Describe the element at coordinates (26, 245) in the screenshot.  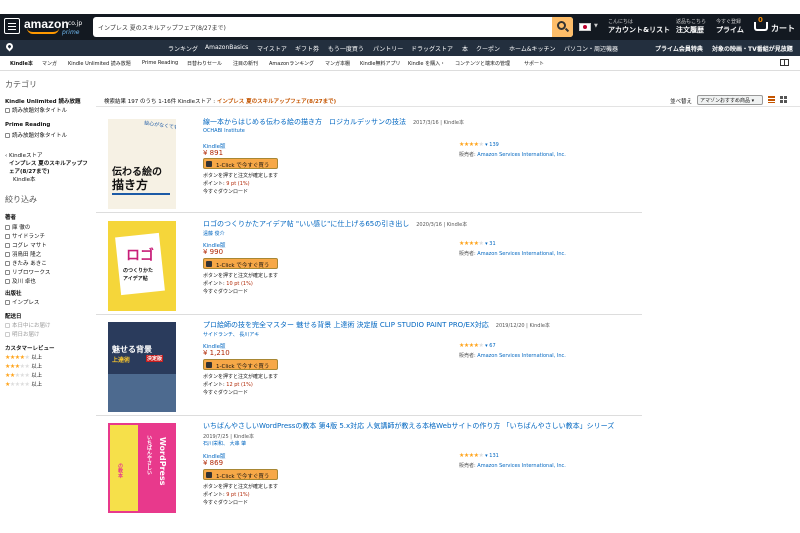
I see `author-filter: コグレ マサト` at that location.